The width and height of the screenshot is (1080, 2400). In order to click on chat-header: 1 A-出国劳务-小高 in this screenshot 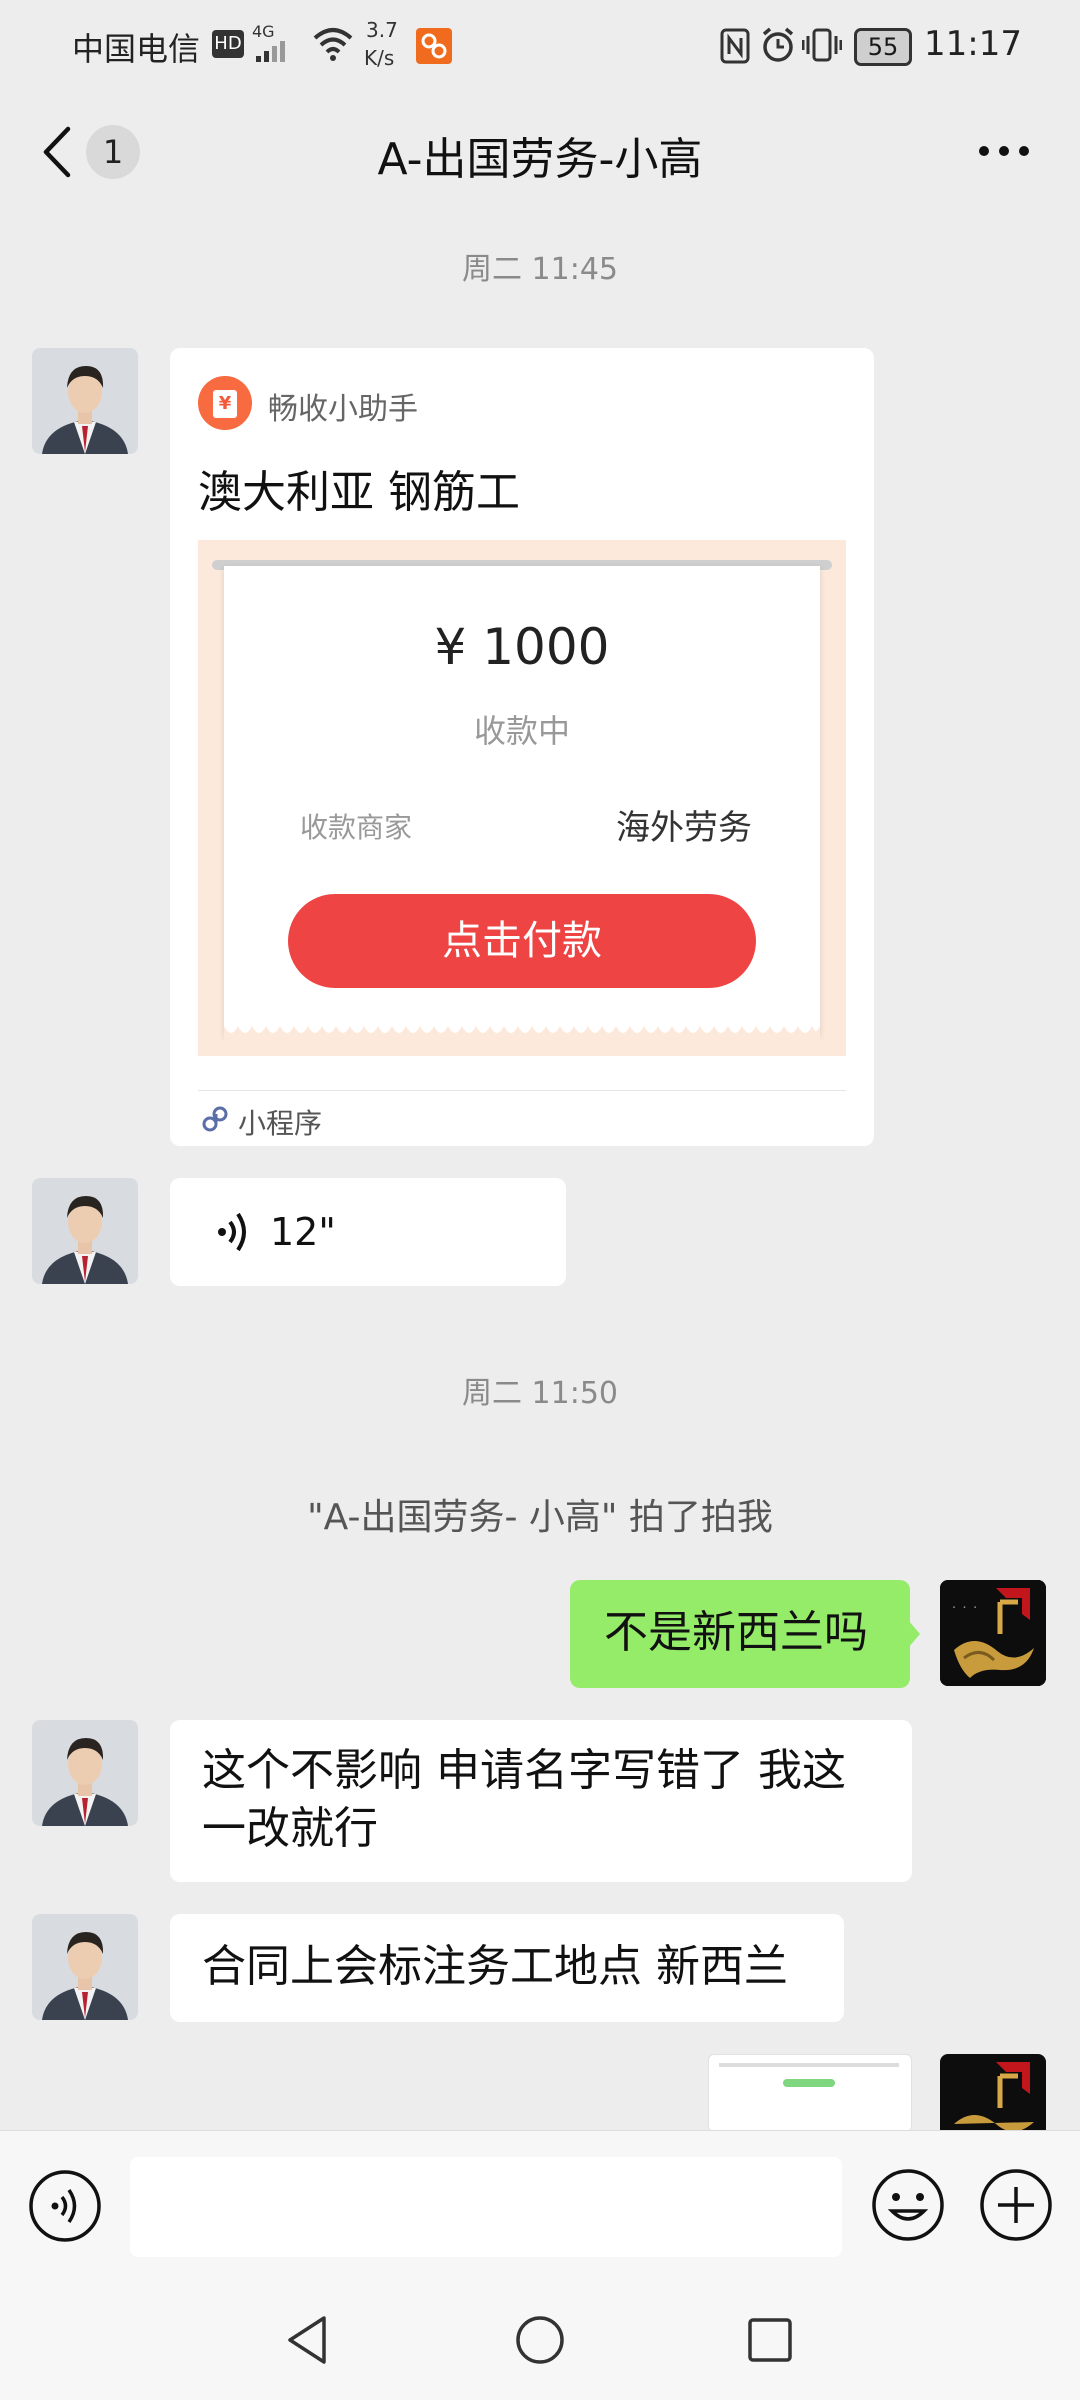, I will do `click(540, 152)`.